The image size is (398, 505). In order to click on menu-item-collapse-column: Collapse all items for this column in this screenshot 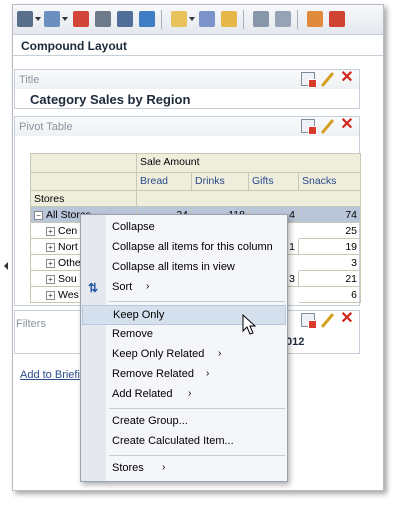, I will do `click(184, 248)`.